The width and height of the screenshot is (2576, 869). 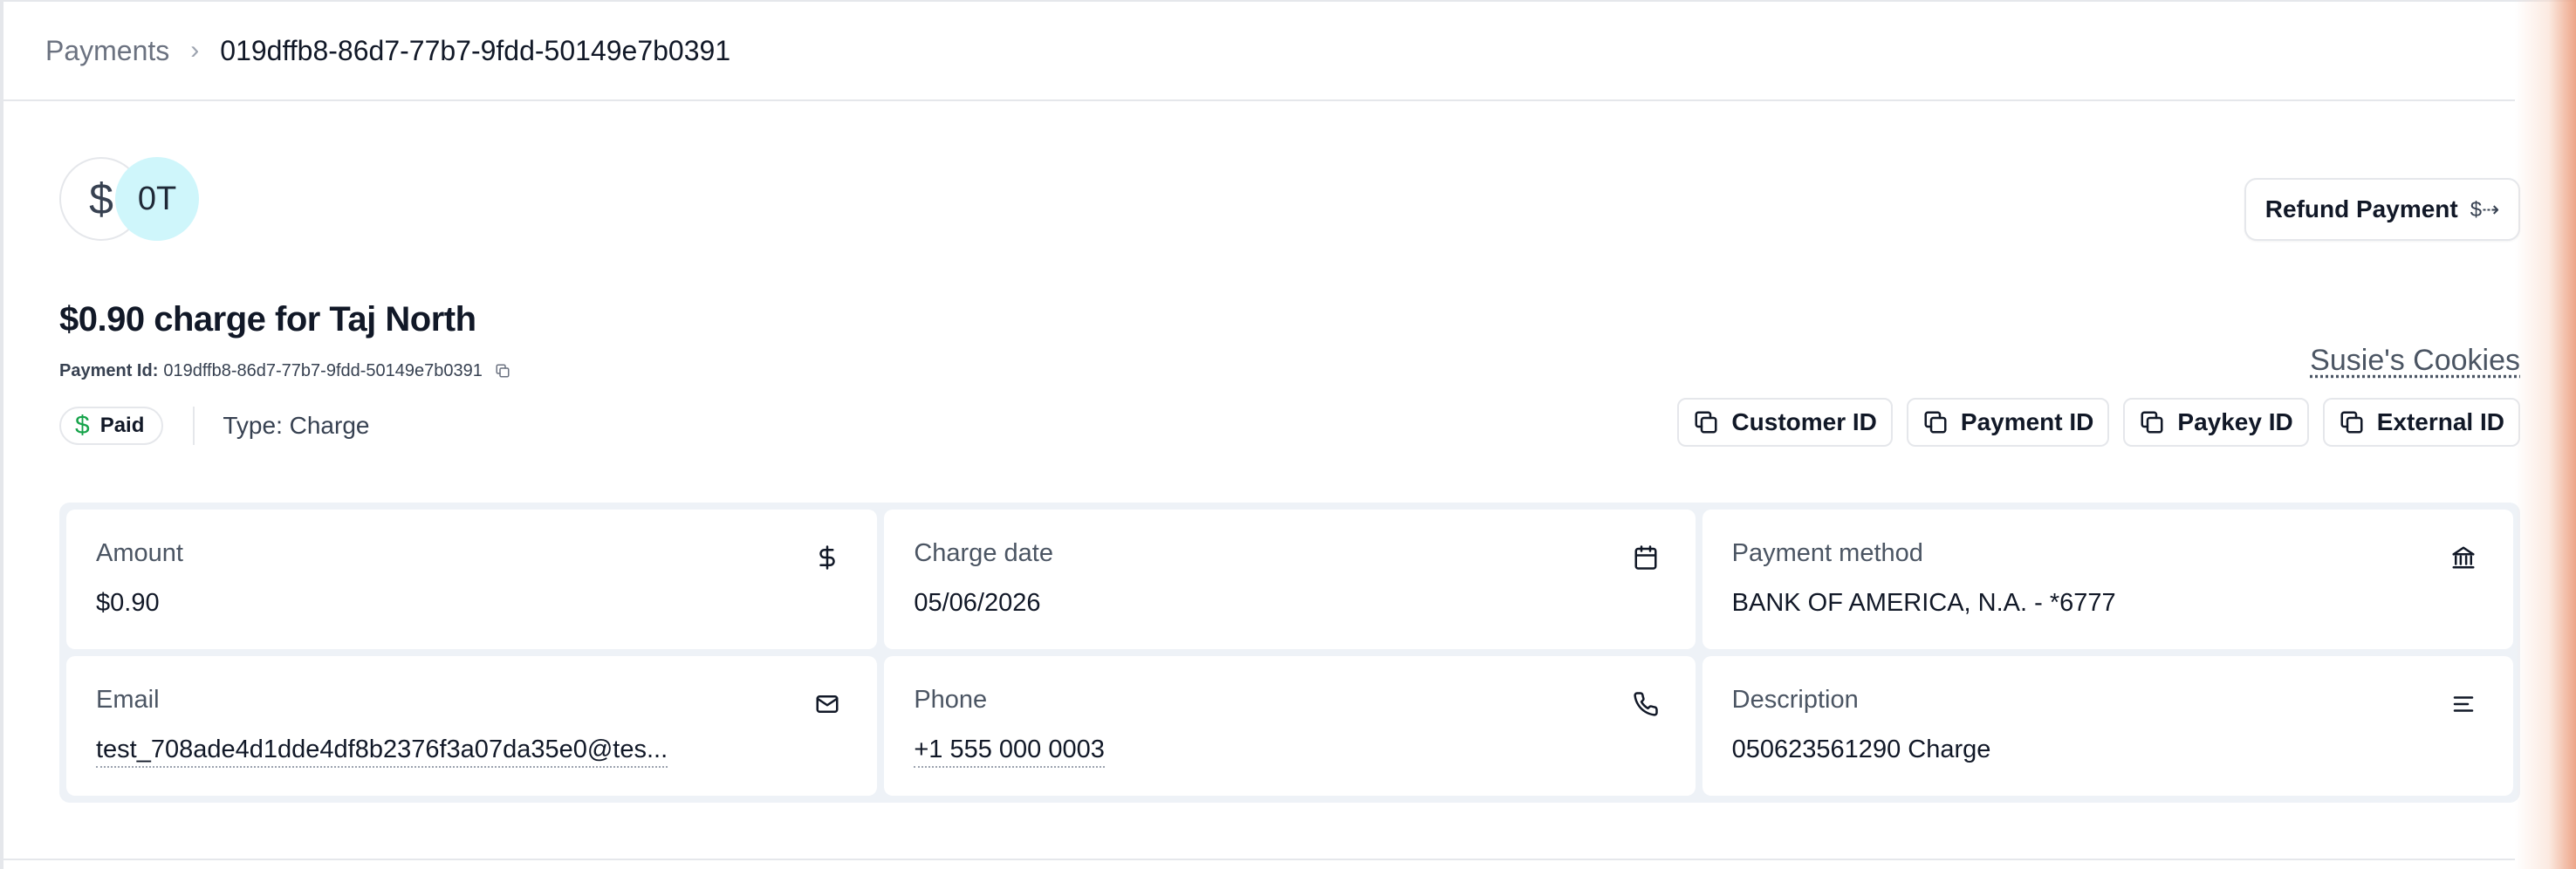 What do you see at coordinates (1804, 421) in the screenshot?
I see `copy-customer-id-label: Customer ID` at bounding box center [1804, 421].